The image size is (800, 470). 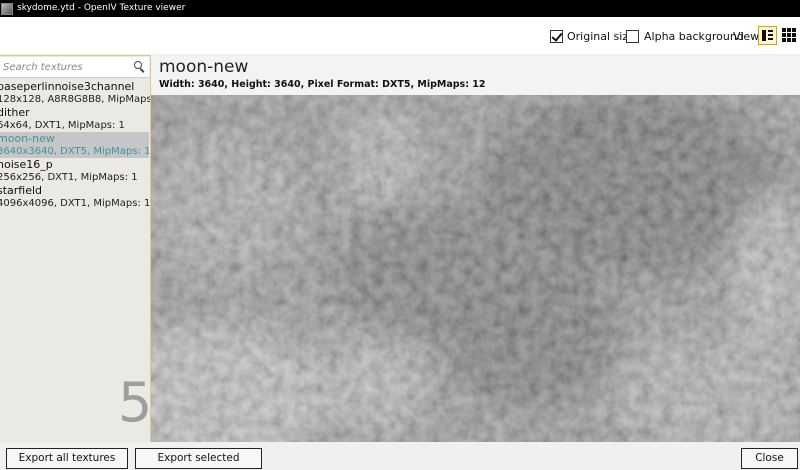 What do you see at coordinates (632, 36) in the screenshot?
I see `alpha-background-checkbox` at bounding box center [632, 36].